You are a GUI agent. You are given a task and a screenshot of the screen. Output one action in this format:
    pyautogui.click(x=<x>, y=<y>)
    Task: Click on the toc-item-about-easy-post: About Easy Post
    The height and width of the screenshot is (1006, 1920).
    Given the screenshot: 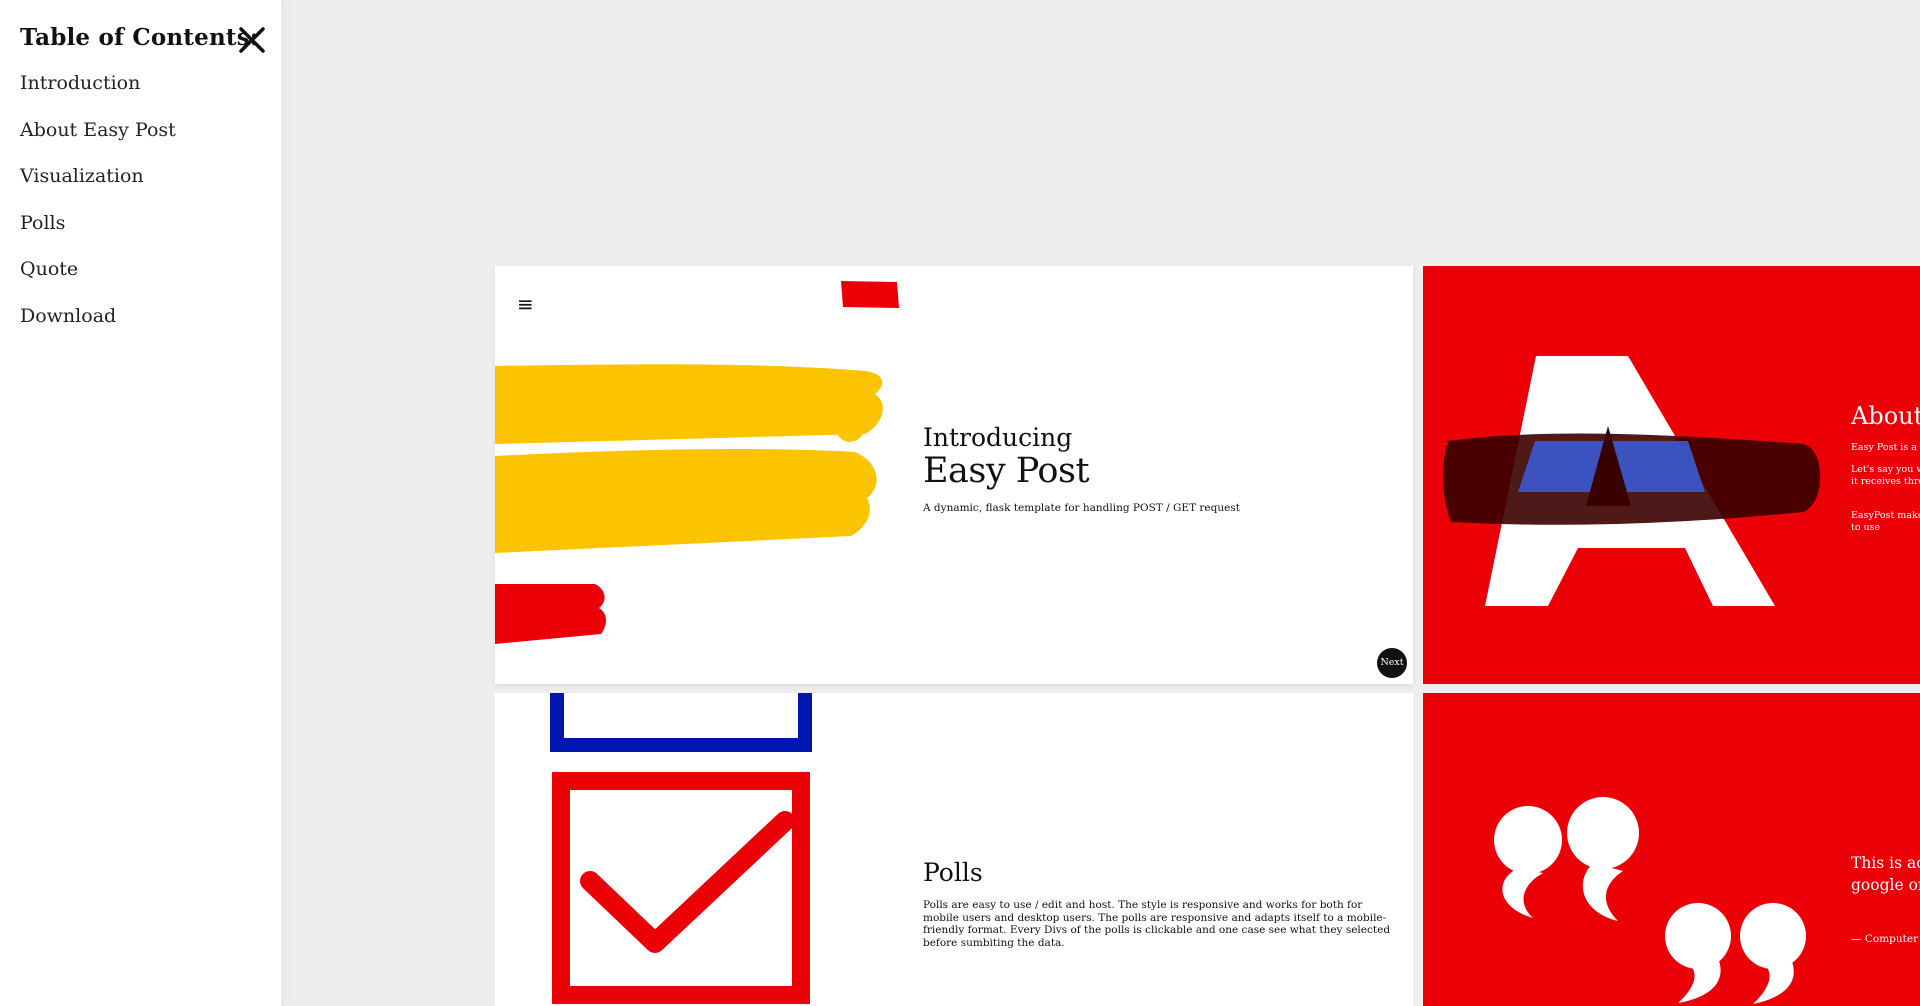 What is the action you would take?
    pyautogui.click(x=98, y=140)
    